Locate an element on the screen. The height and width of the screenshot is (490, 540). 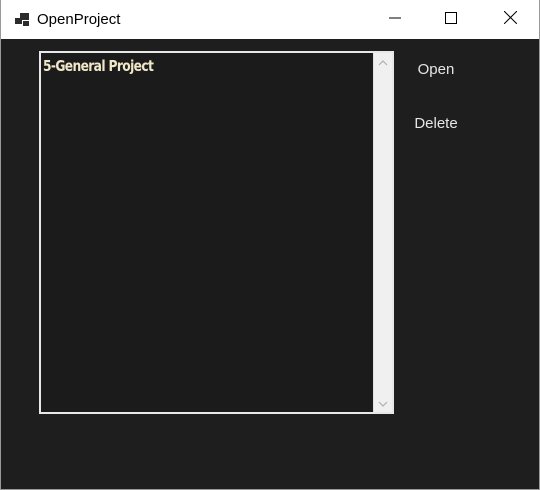
open-button: Open is located at coordinates (436, 70).